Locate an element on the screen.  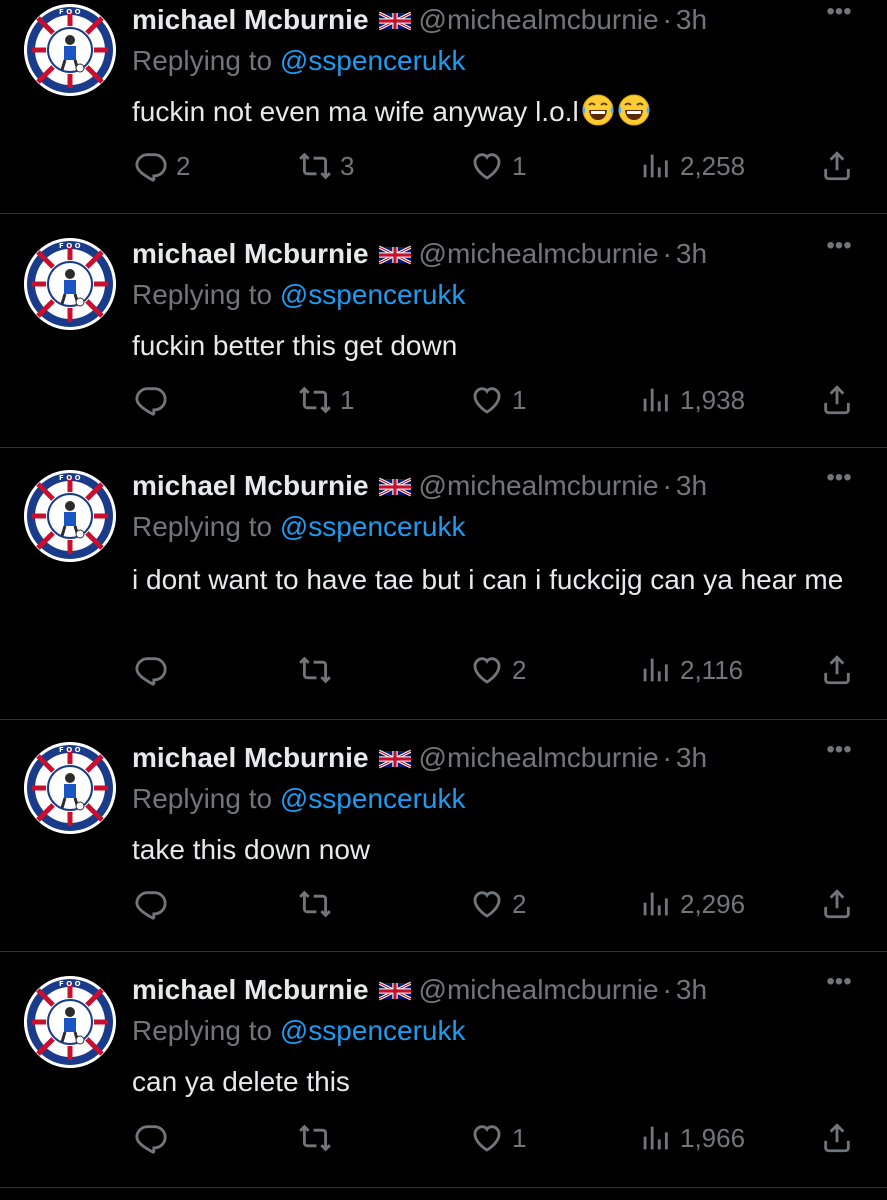
retweet-button: 3 is located at coordinates (326, 166).